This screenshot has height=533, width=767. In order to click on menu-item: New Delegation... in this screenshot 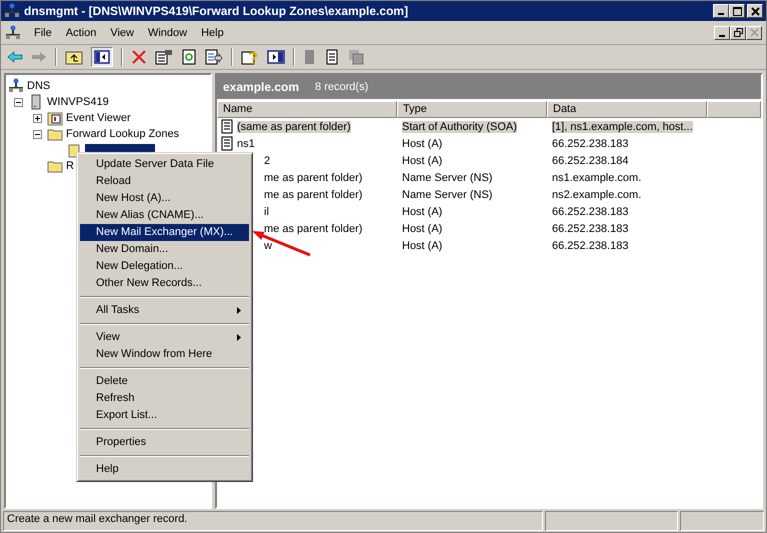, I will do `click(164, 266)`.